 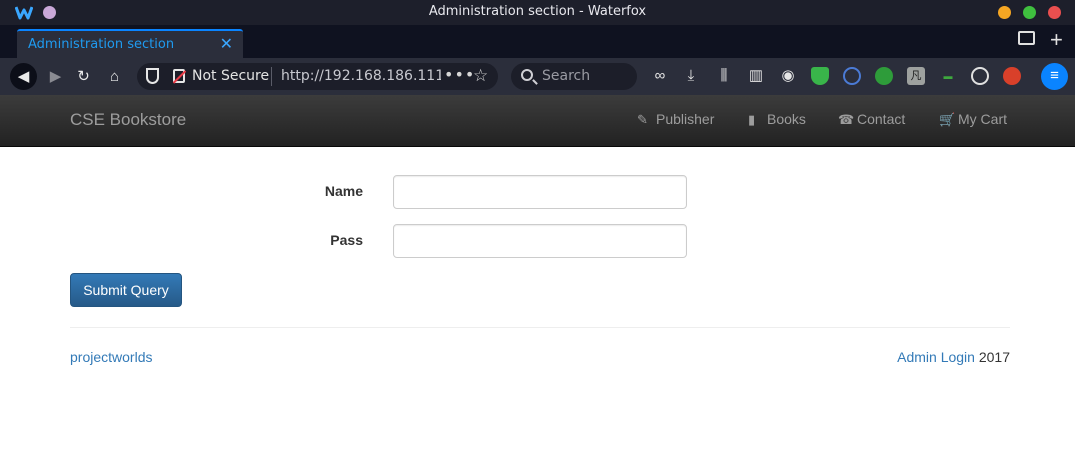 What do you see at coordinates (642, 119) in the screenshot?
I see `paperclip-icon: ✎` at bounding box center [642, 119].